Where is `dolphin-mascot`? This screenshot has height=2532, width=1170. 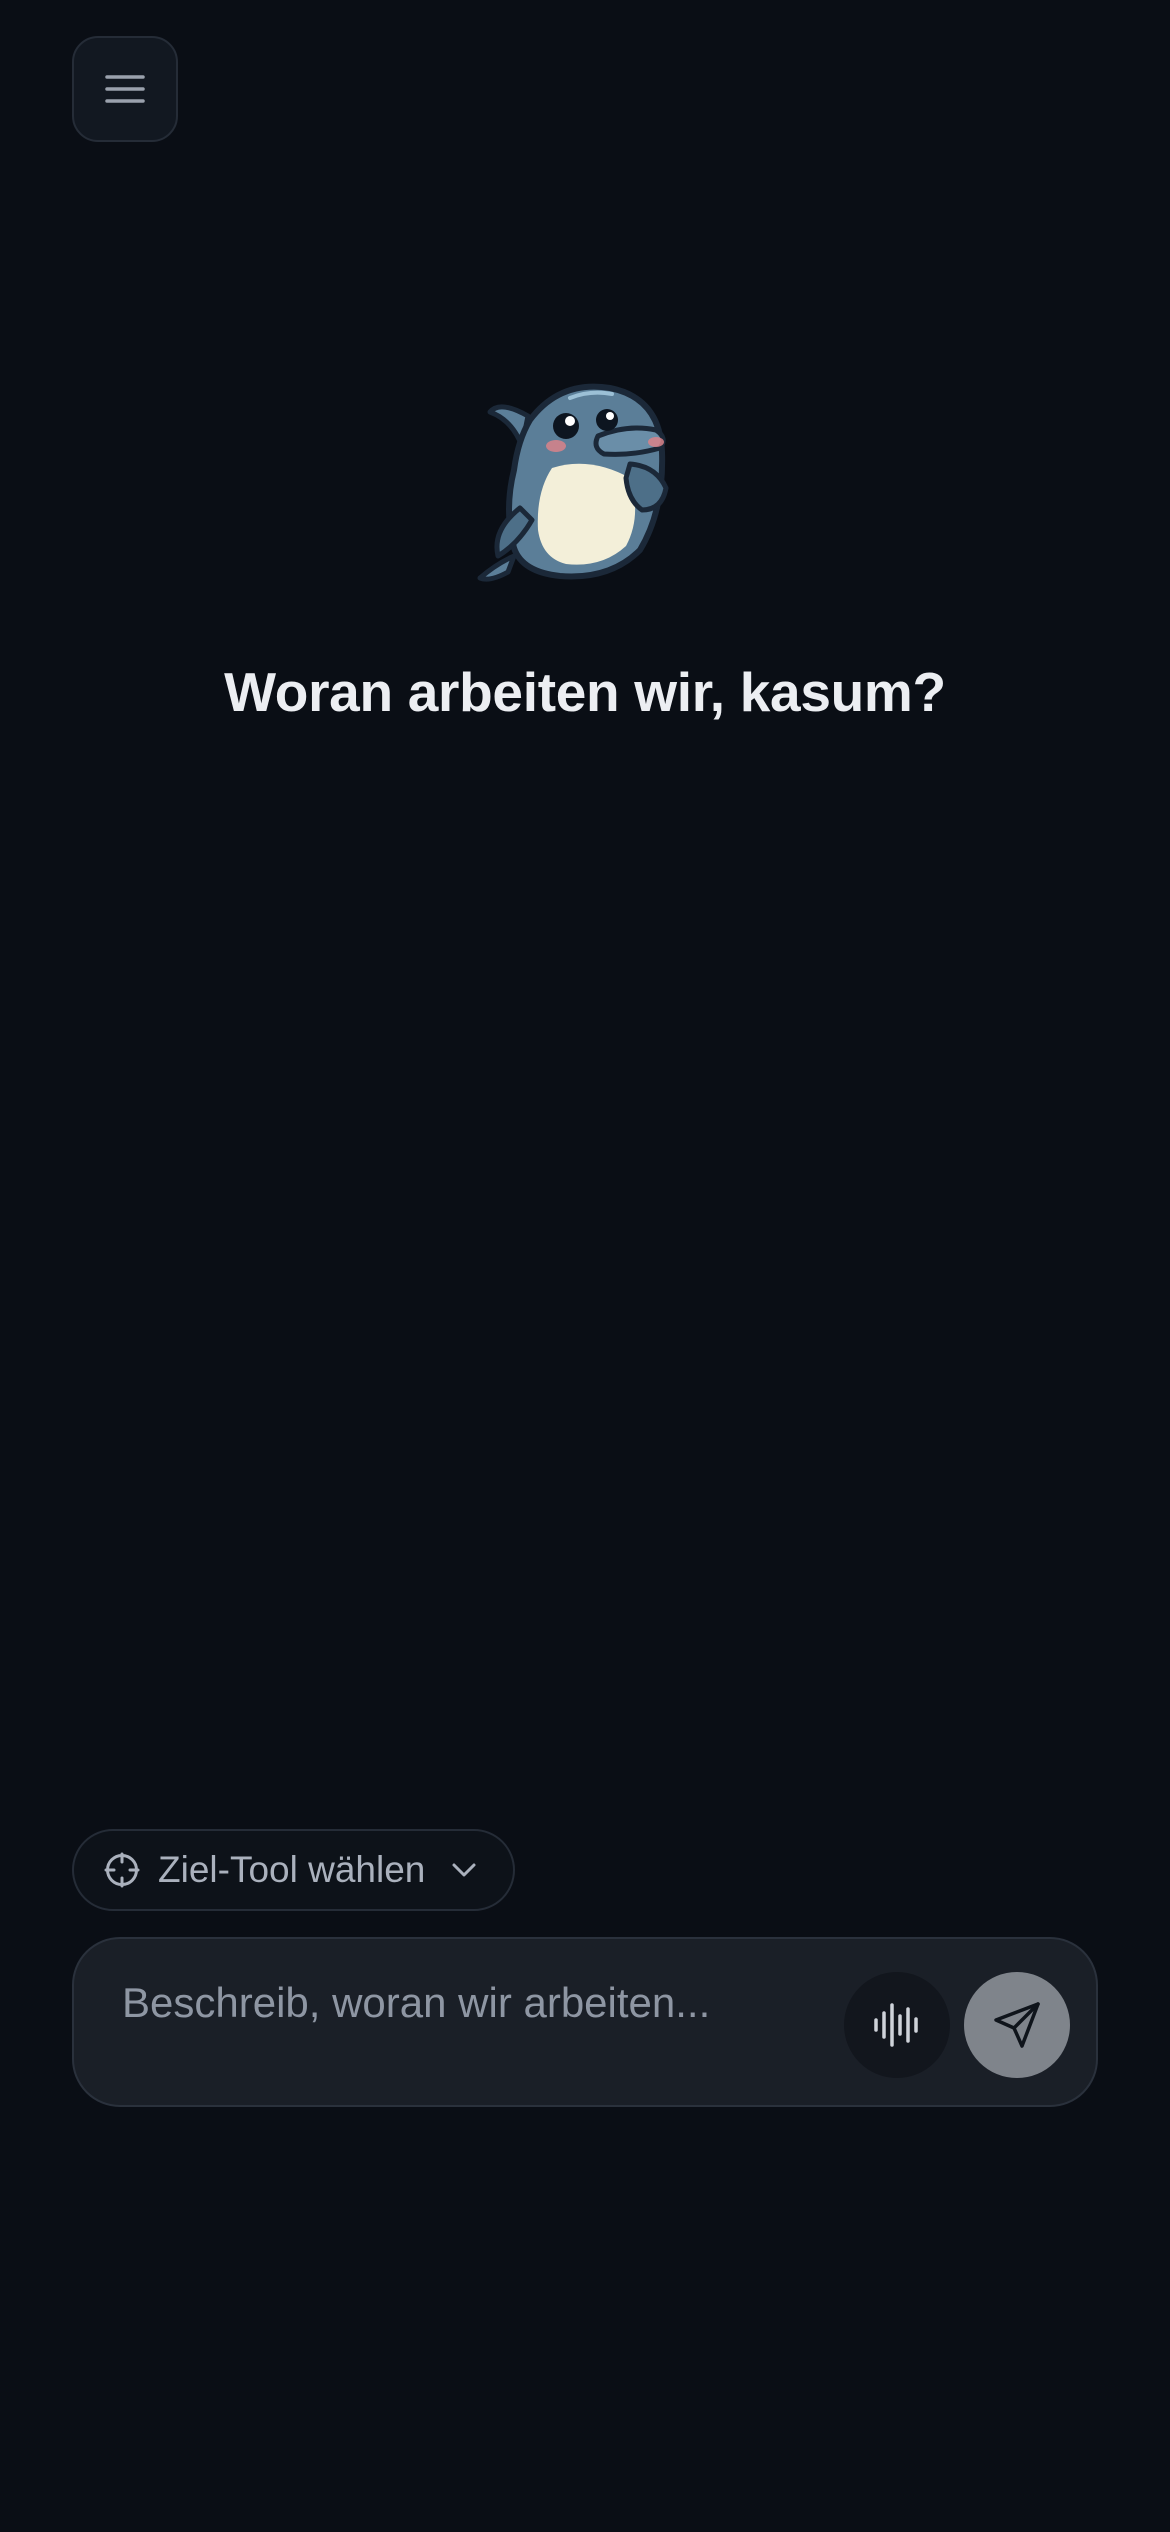
dolphin-mascot is located at coordinates (573, 482).